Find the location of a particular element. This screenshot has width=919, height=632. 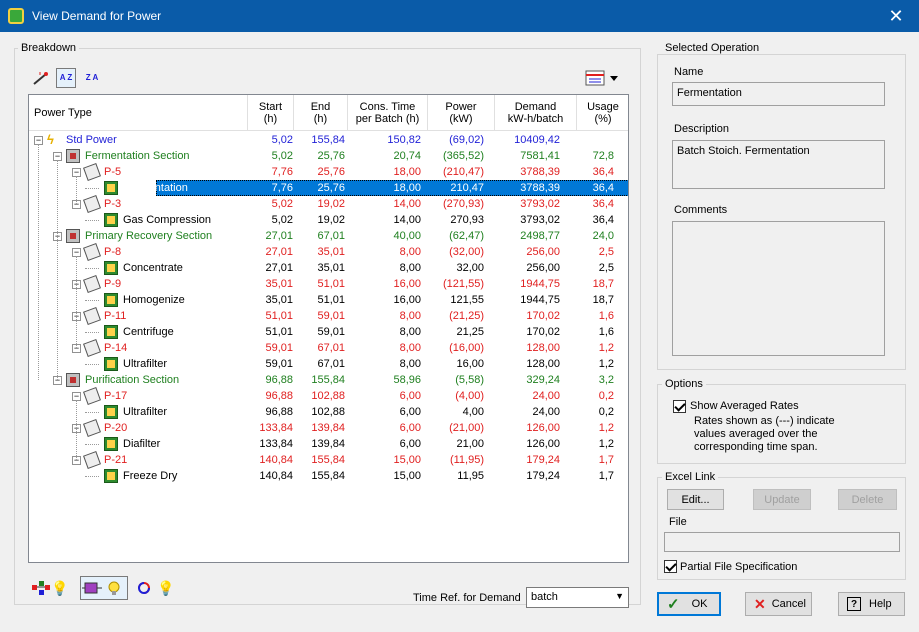

table-row: − P-14 59,01 67,01 8,00 (16,00) 128,00 1,2 is located at coordinates (328, 348).